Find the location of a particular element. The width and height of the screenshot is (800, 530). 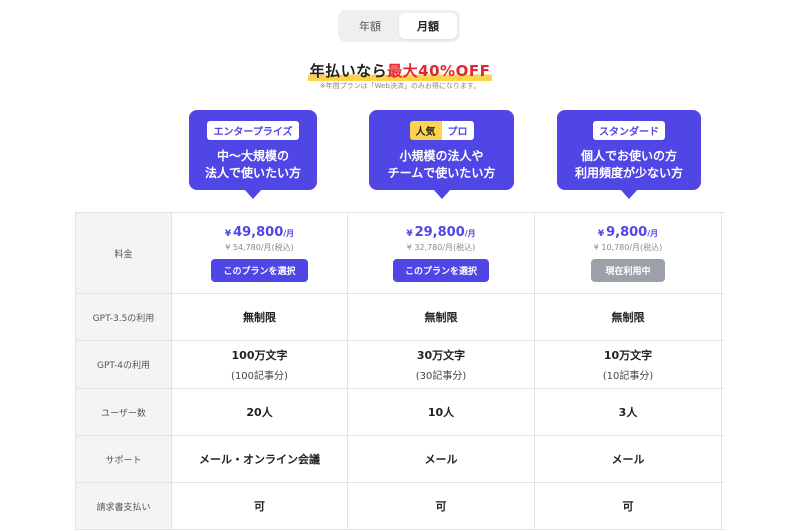

price-amount: 9,800 is located at coordinates (627, 232).